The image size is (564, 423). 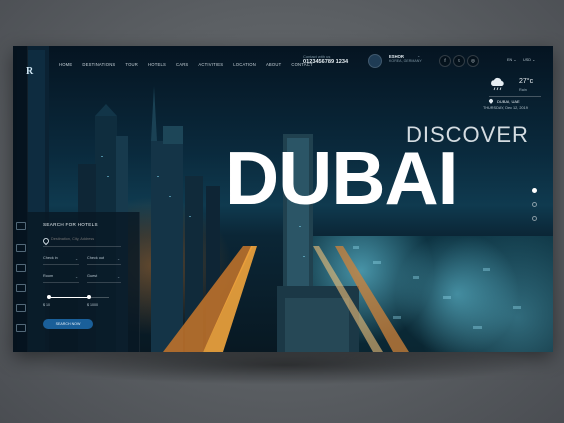 I want to click on weather-condition: Rain, so click(x=523, y=90).